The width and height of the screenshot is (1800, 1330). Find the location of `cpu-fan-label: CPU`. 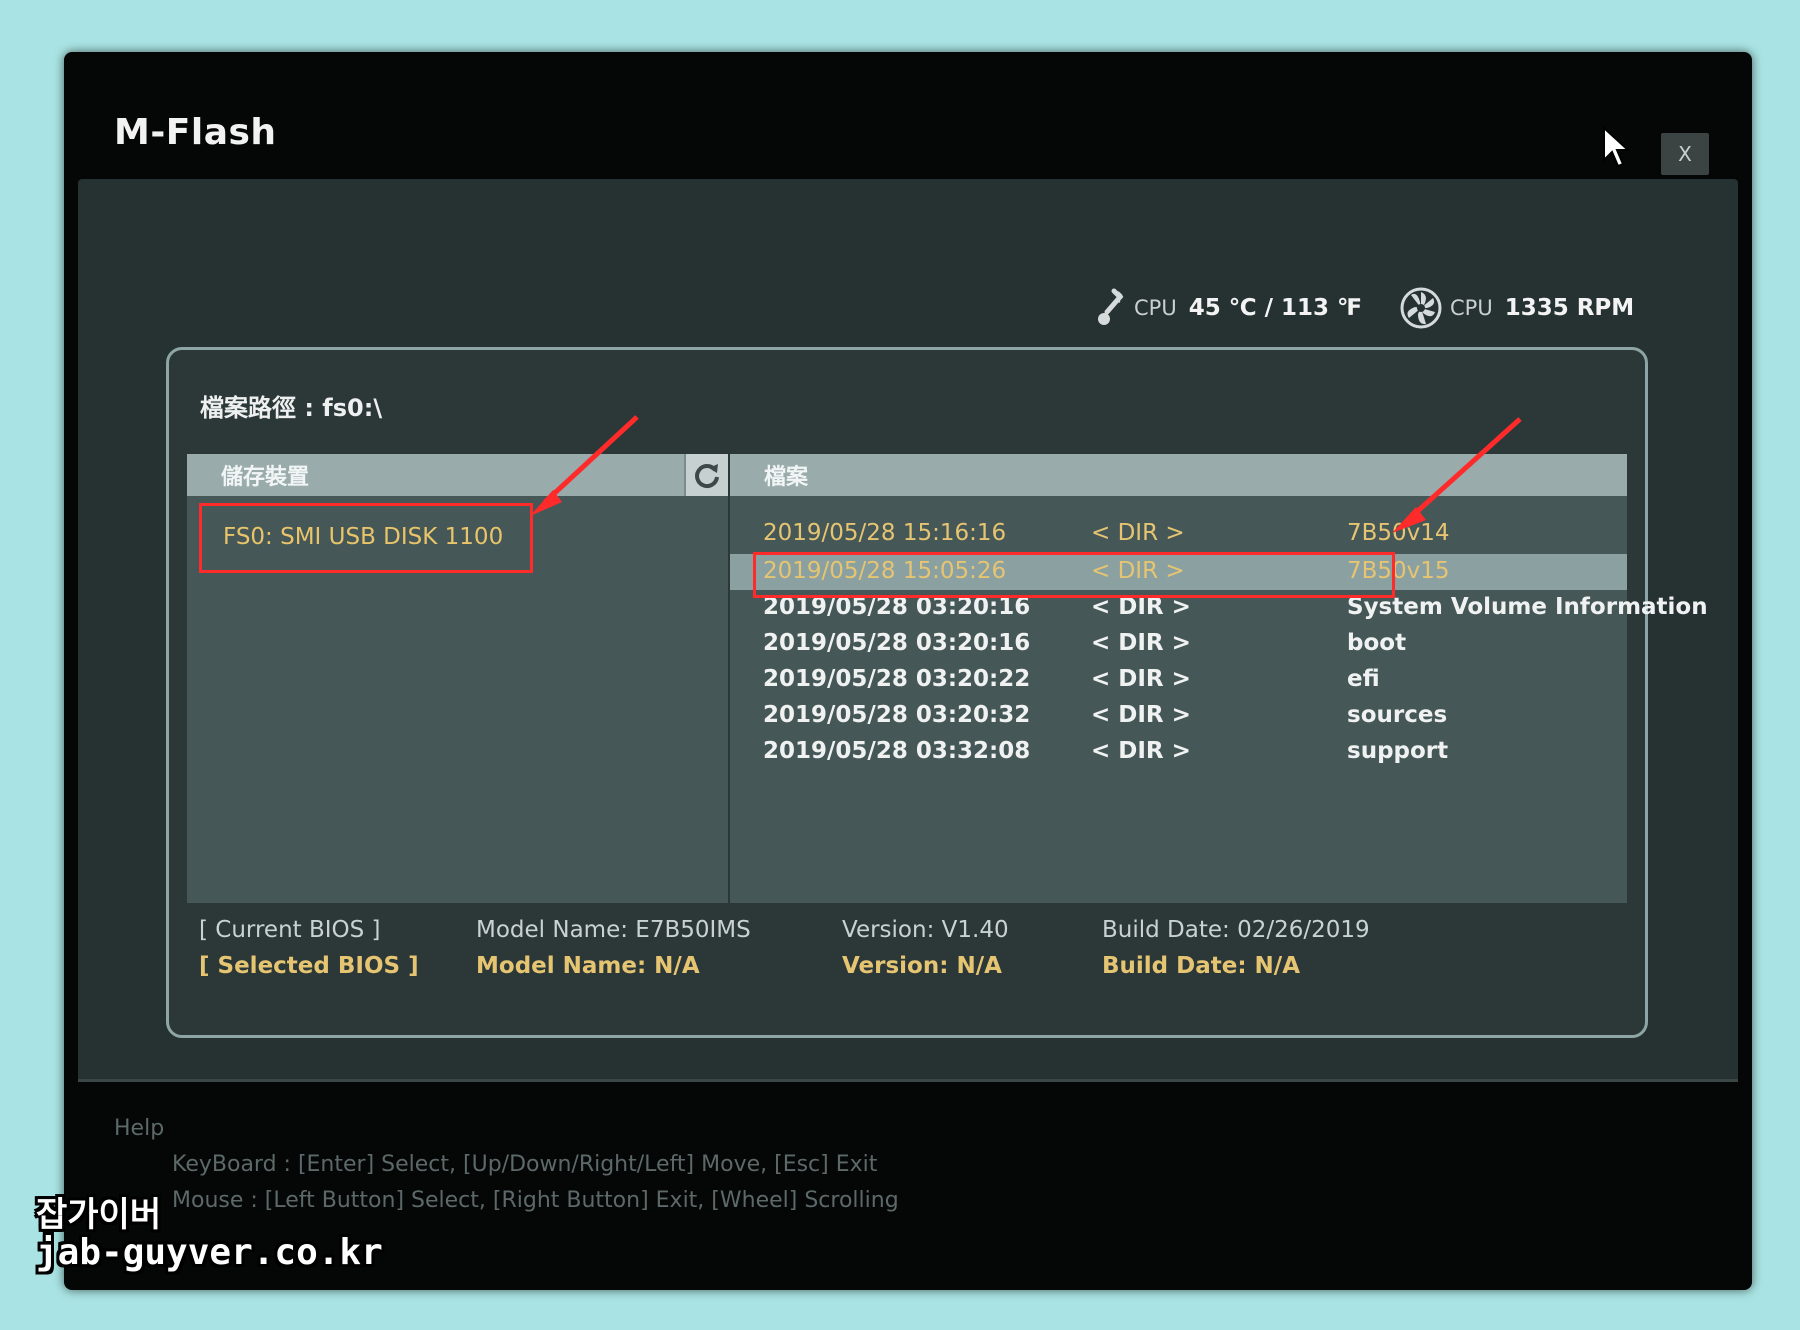

cpu-fan-label: CPU is located at coordinates (1471, 308).